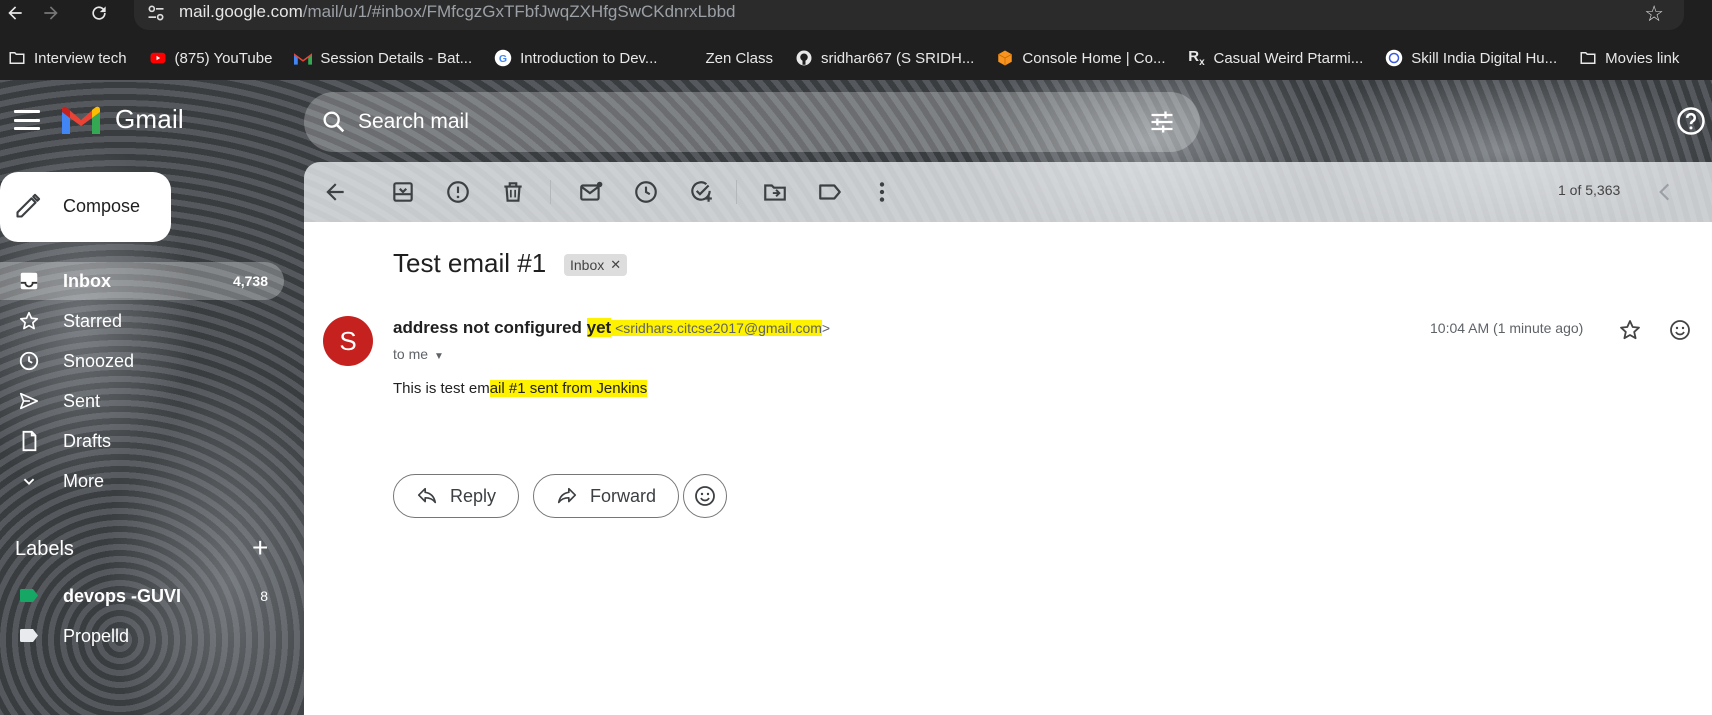  Describe the element at coordinates (1642, 58) in the screenshot. I see `bookmark-label: Movies link` at that location.